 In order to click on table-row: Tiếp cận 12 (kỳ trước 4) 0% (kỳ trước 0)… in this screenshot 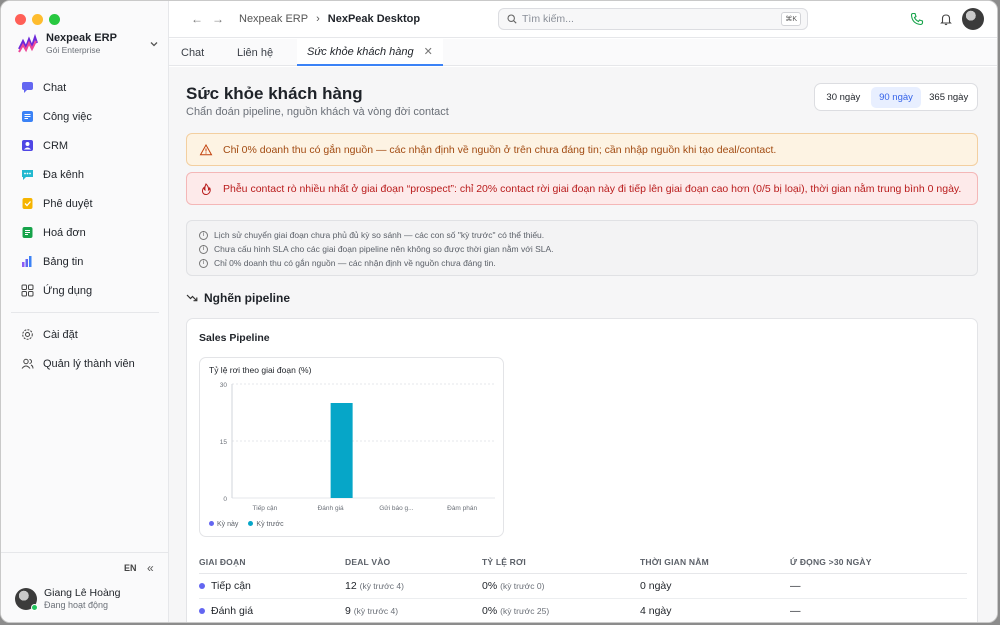, I will do `click(583, 586)`.